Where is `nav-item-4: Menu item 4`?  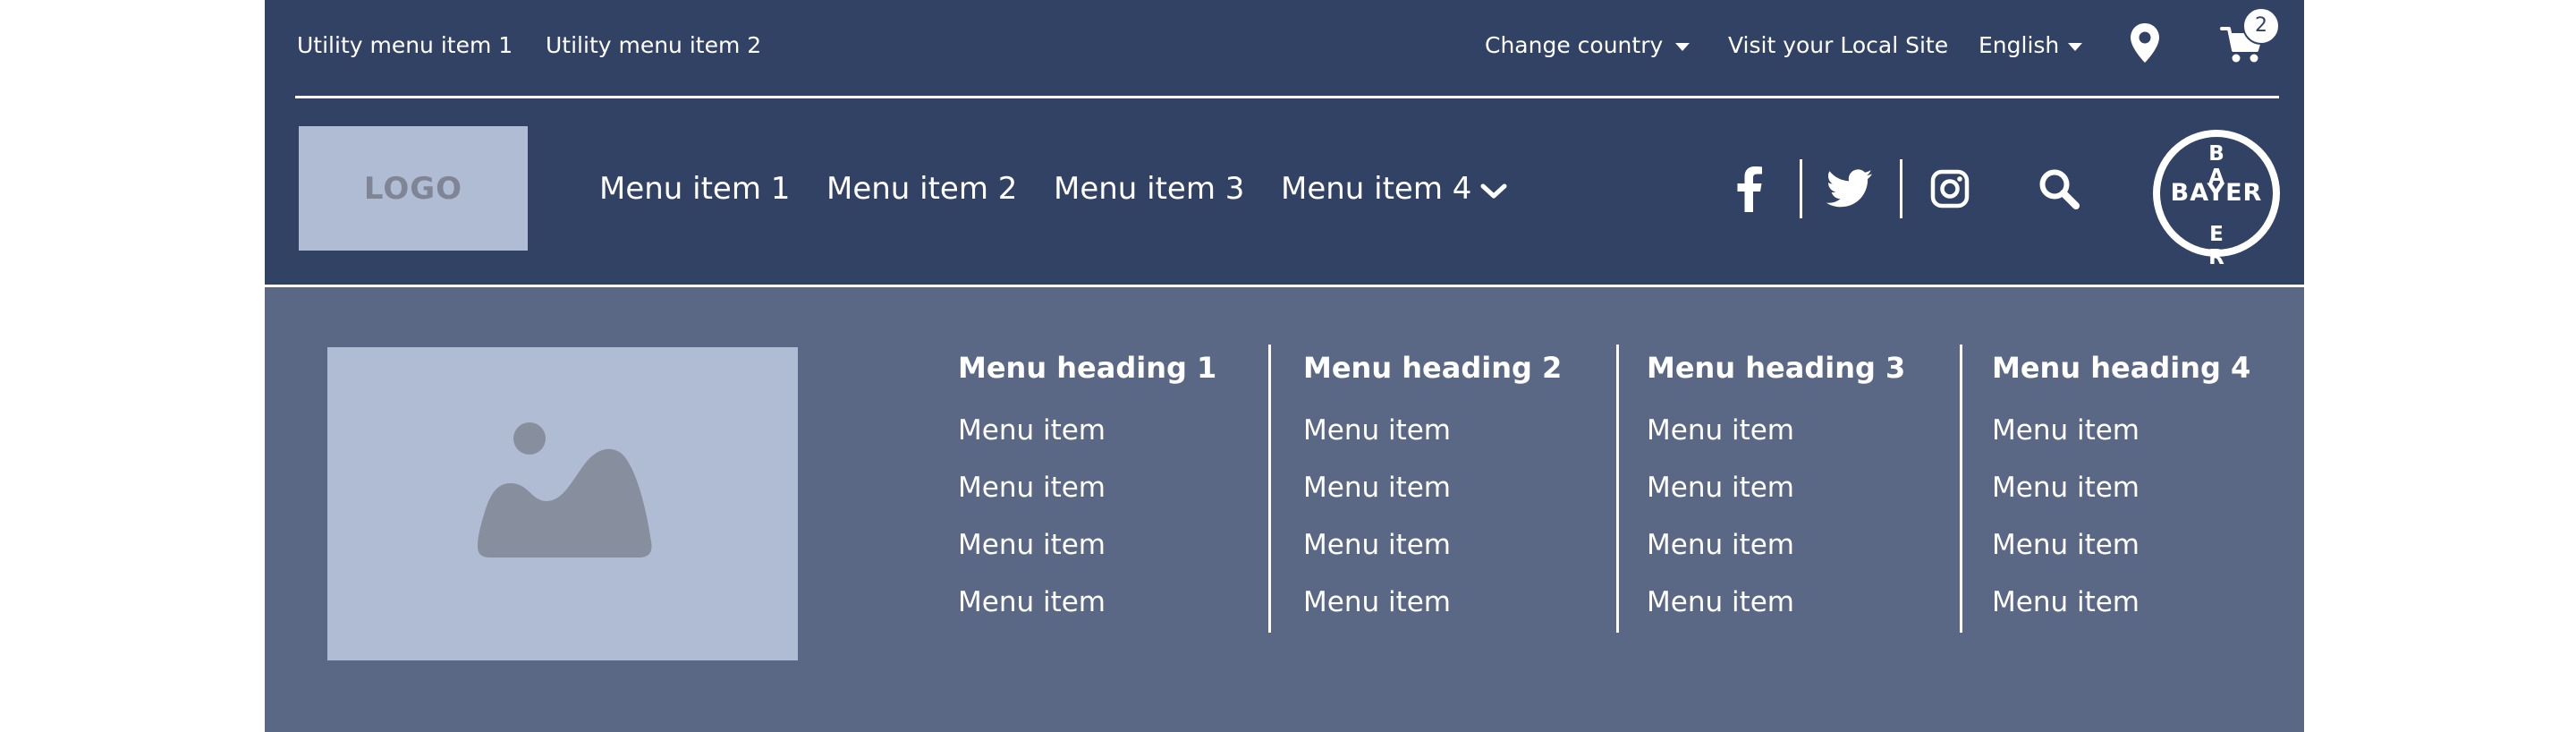
nav-item-4: Menu item 4 is located at coordinates (1394, 188).